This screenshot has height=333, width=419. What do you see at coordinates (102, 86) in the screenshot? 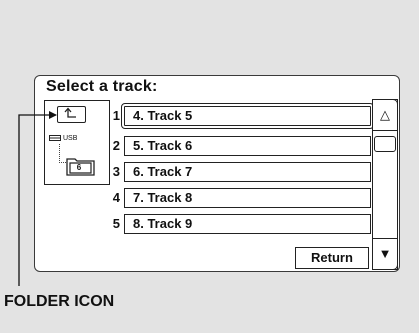
I see `screen-title: Select a track:` at bounding box center [102, 86].